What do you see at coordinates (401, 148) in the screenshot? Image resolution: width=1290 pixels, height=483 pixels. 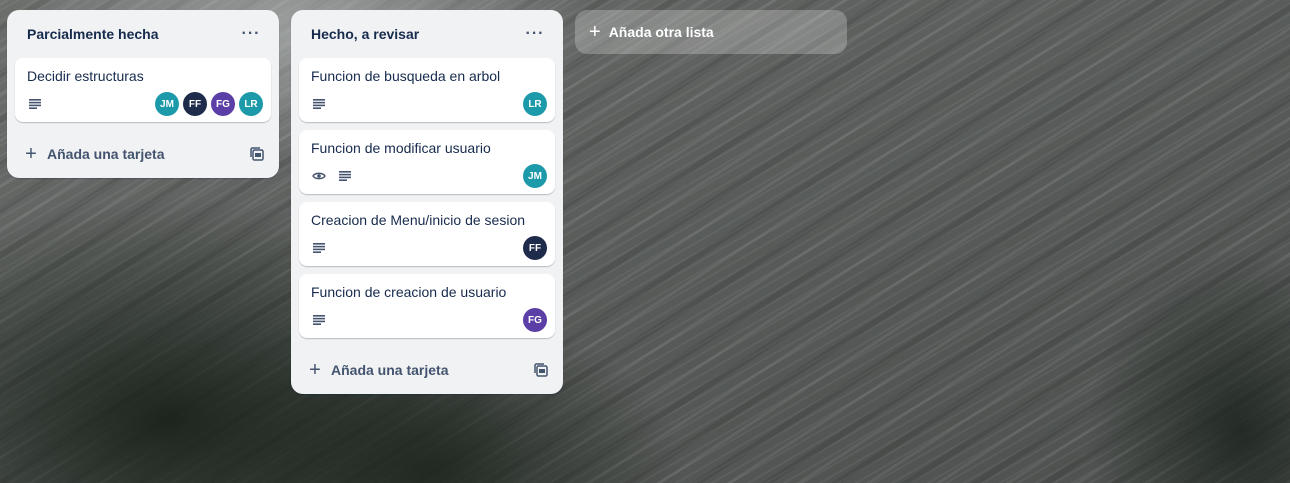 I see `card-title: Funcion de modificar usuario` at bounding box center [401, 148].